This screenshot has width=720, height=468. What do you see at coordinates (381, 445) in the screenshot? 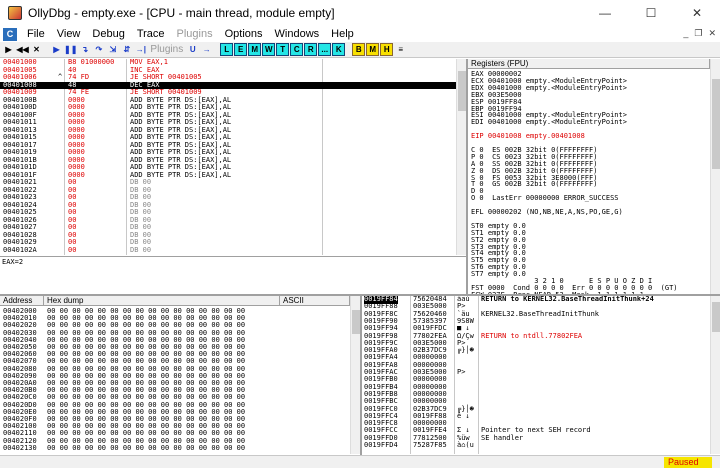
I see `stack-address: 0019FFD4` at bounding box center [381, 445].